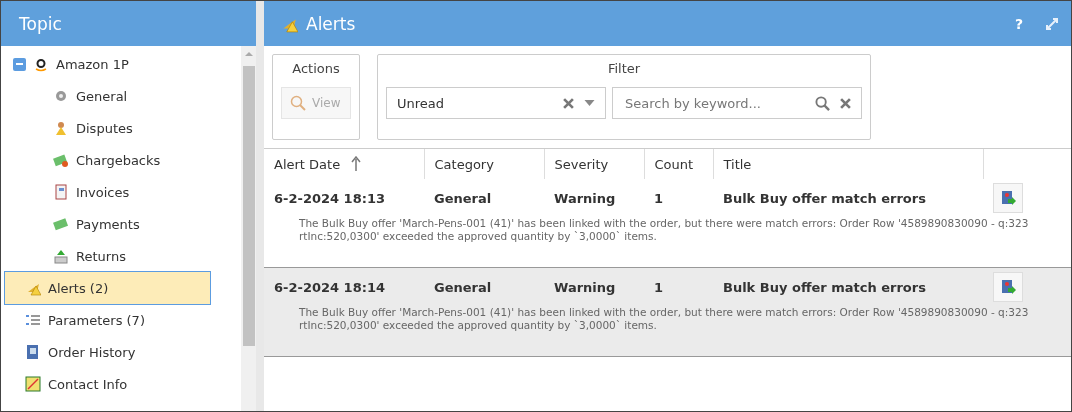  Describe the element at coordinates (61, 160) in the screenshot. I see `money-icon` at that location.